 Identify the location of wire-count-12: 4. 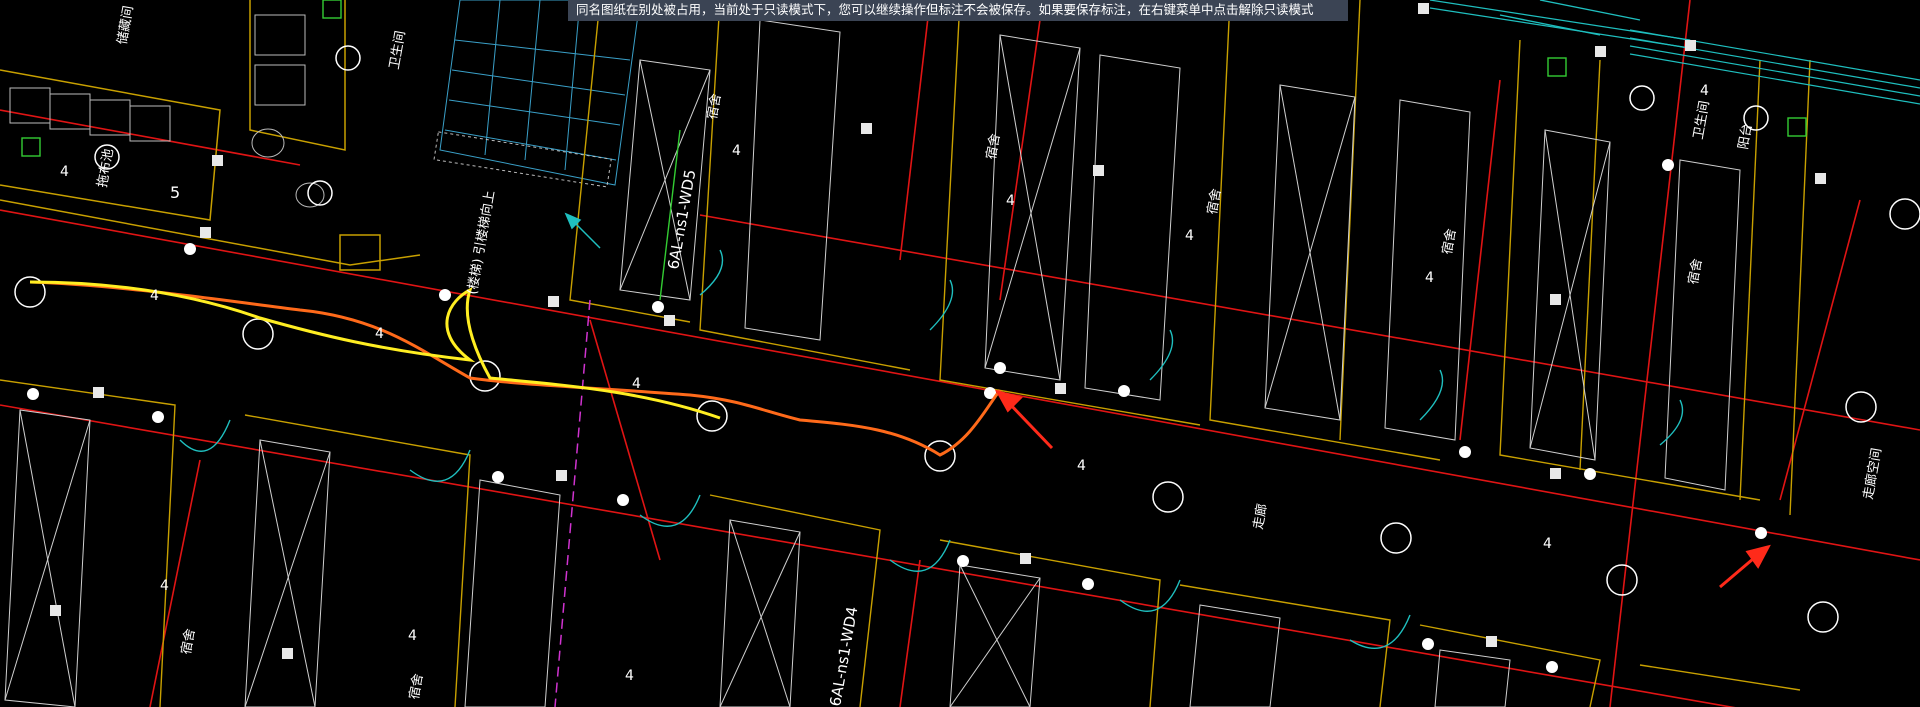
(1704, 91).